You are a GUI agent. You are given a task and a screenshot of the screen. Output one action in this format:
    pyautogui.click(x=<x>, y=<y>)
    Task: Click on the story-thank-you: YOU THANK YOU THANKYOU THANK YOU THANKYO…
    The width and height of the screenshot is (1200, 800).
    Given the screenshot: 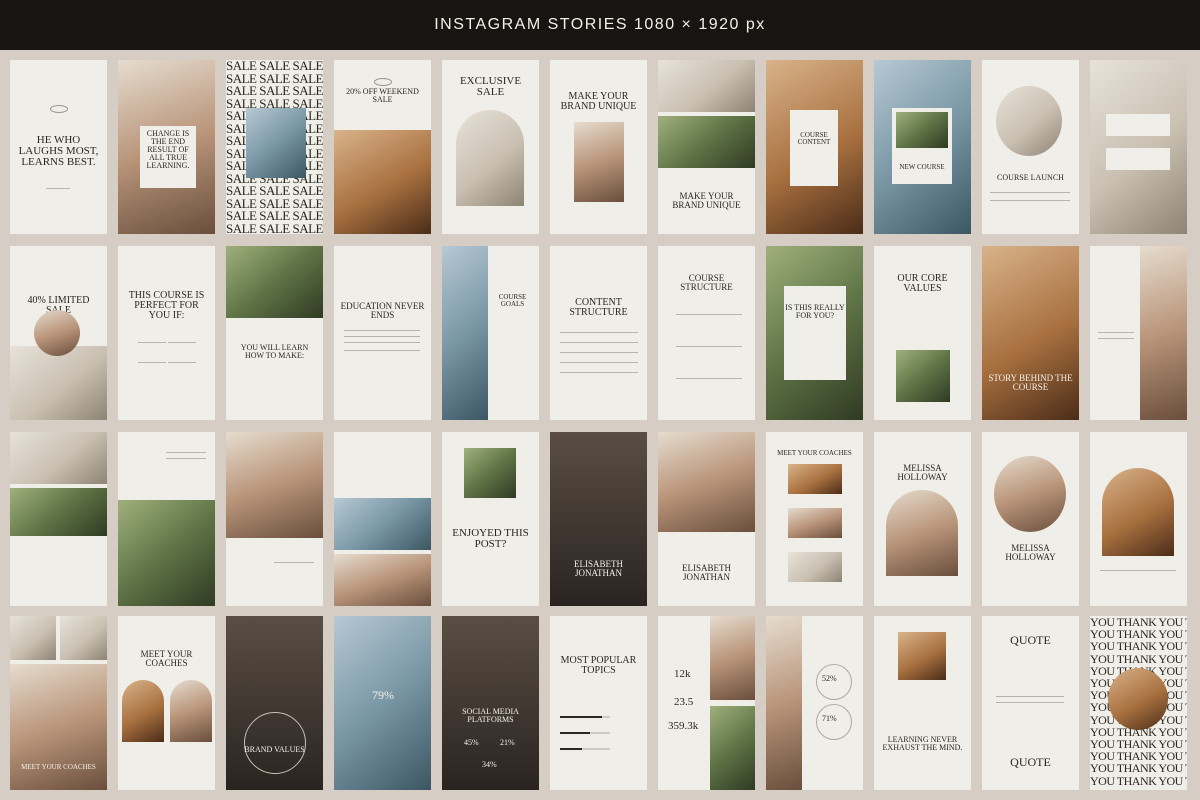 What is the action you would take?
    pyautogui.click(x=1138, y=703)
    